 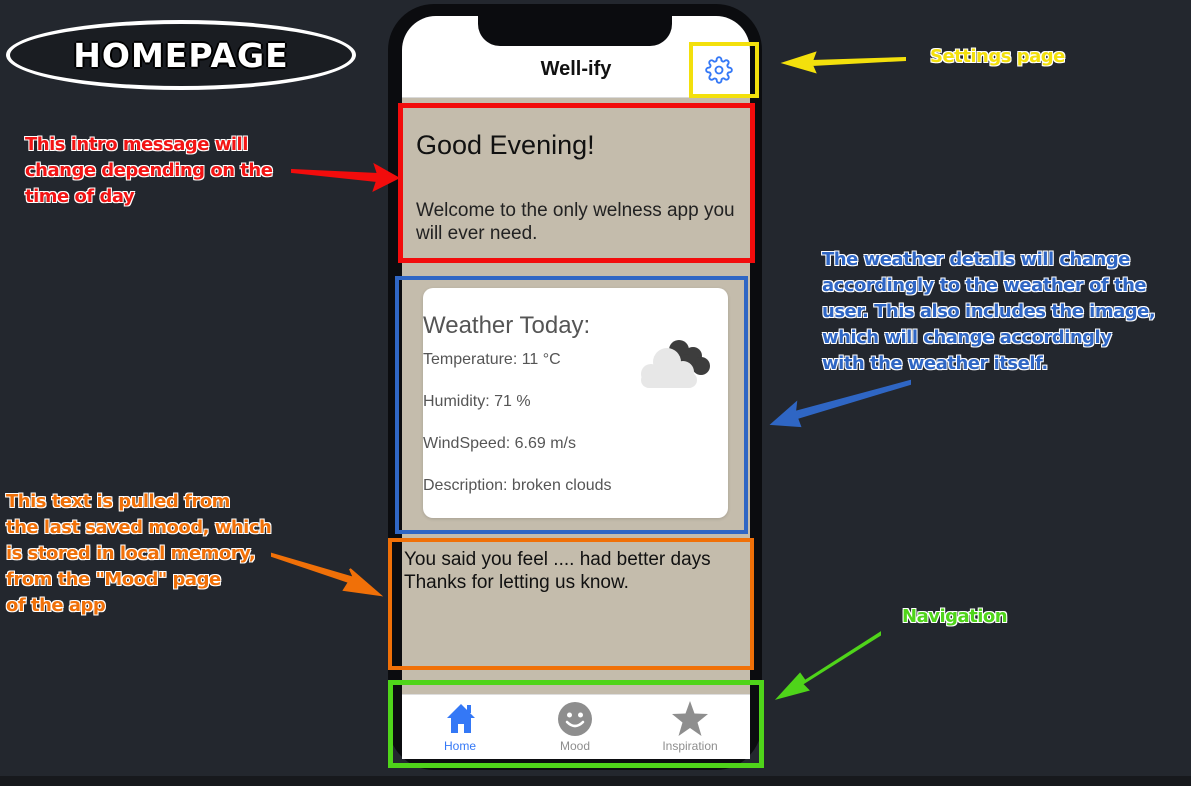 What do you see at coordinates (327, 574) in the screenshot?
I see `mood-arrow` at bounding box center [327, 574].